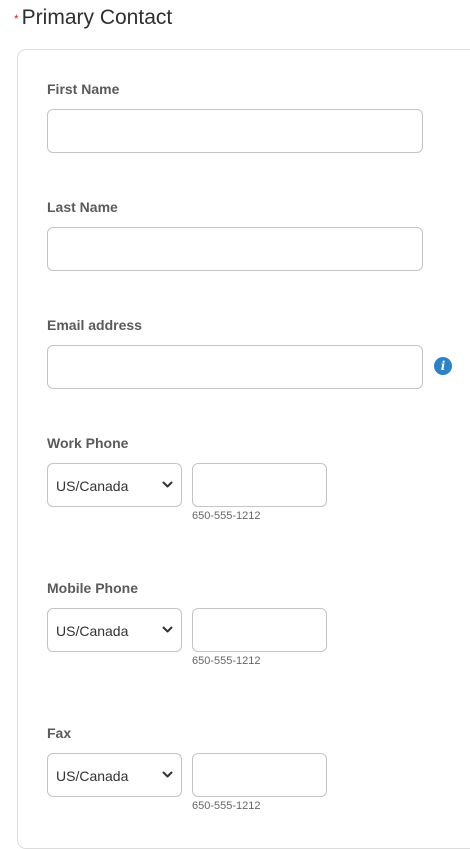 The width and height of the screenshot is (470, 849). Describe the element at coordinates (259, 630) in the screenshot. I see `mobile-phone-number-field` at that location.